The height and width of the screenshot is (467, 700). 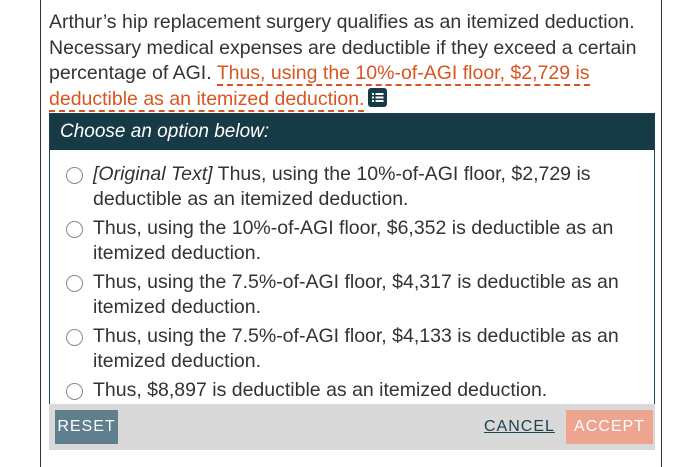 What do you see at coordinates (519, 427) in the screenshot?
I see `cancel-button: CANCEL` at bounding box center [519, 427].